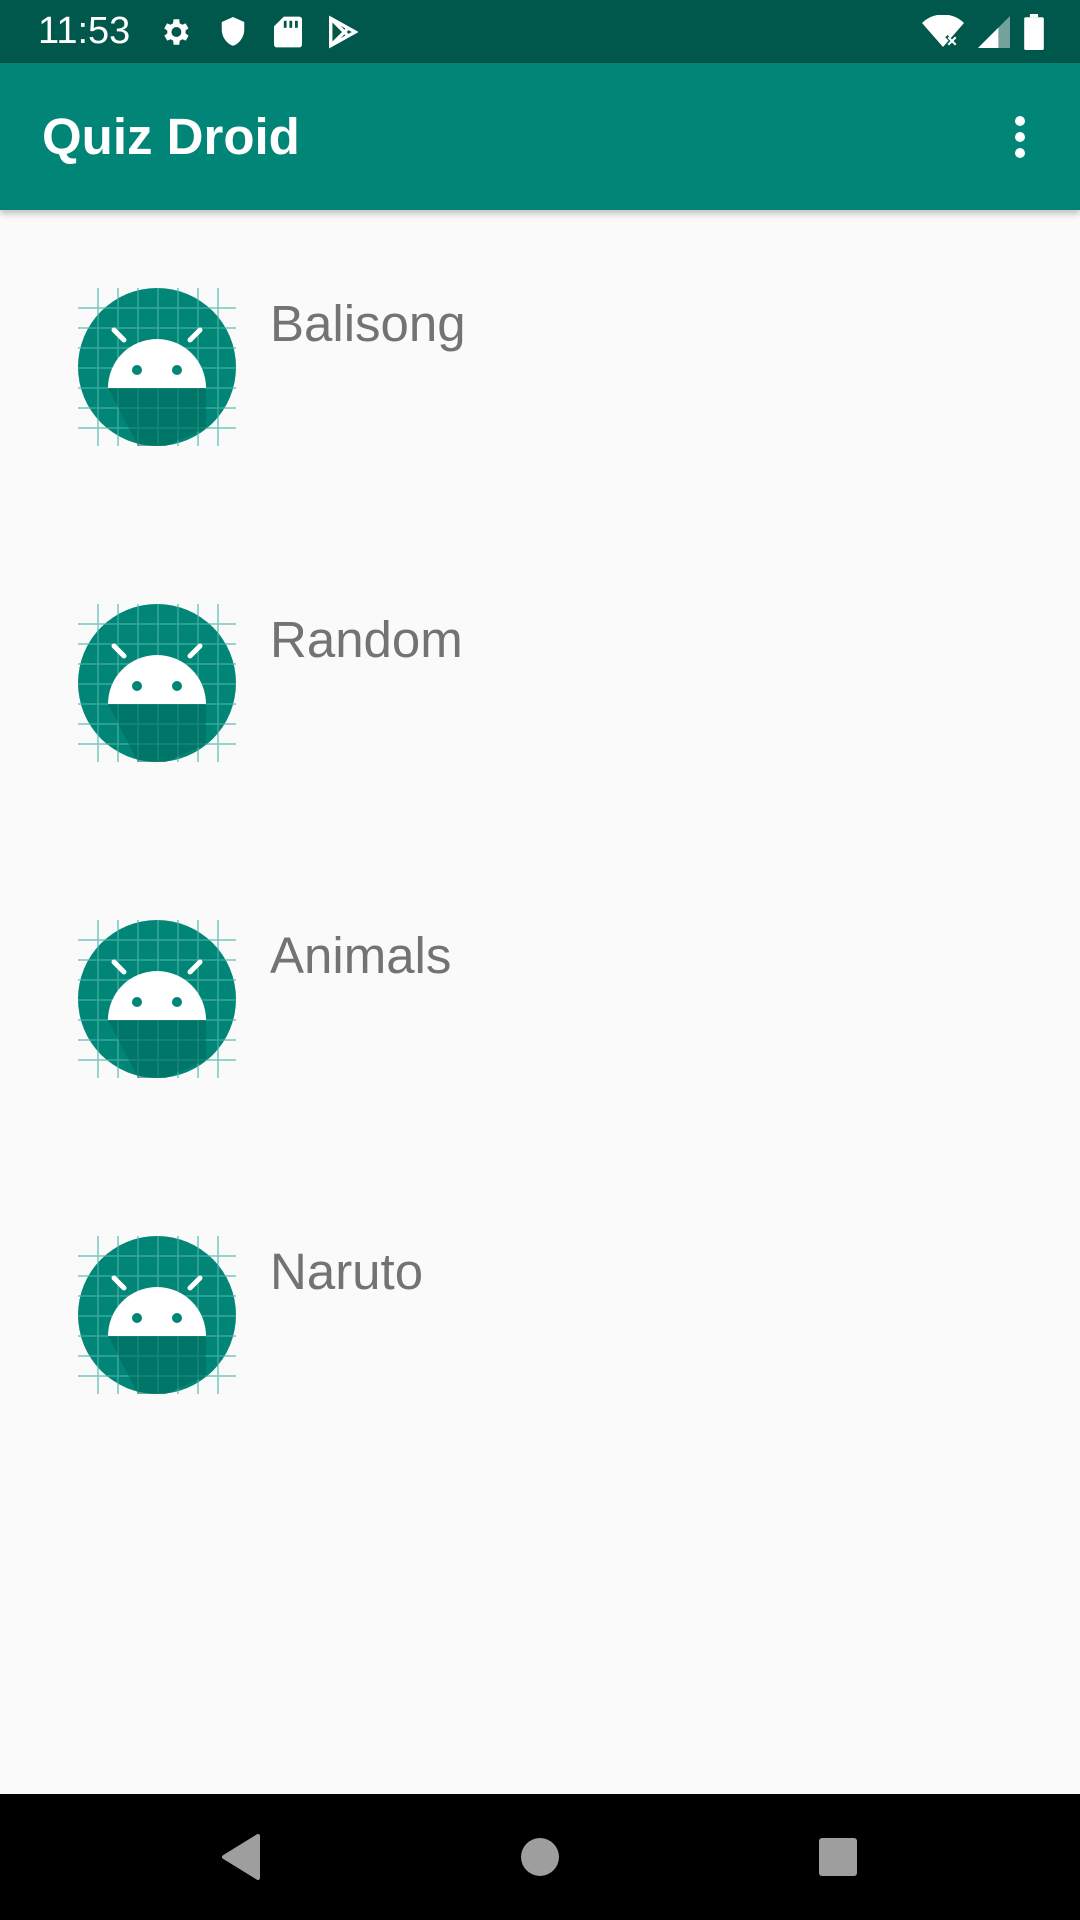  What do you see at coordinates (943, 32) in the screenshot?
I see `wifi-icon` at bounding box center [943, 32].